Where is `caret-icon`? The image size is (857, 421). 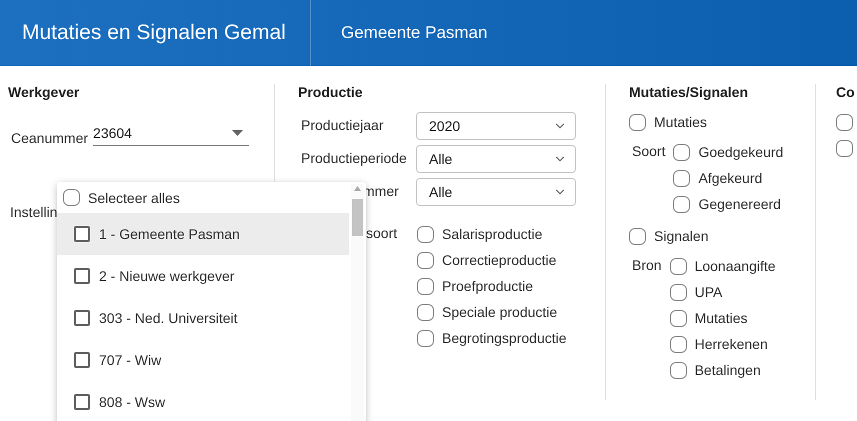
caret-icon is located at coordinates (238, 133).